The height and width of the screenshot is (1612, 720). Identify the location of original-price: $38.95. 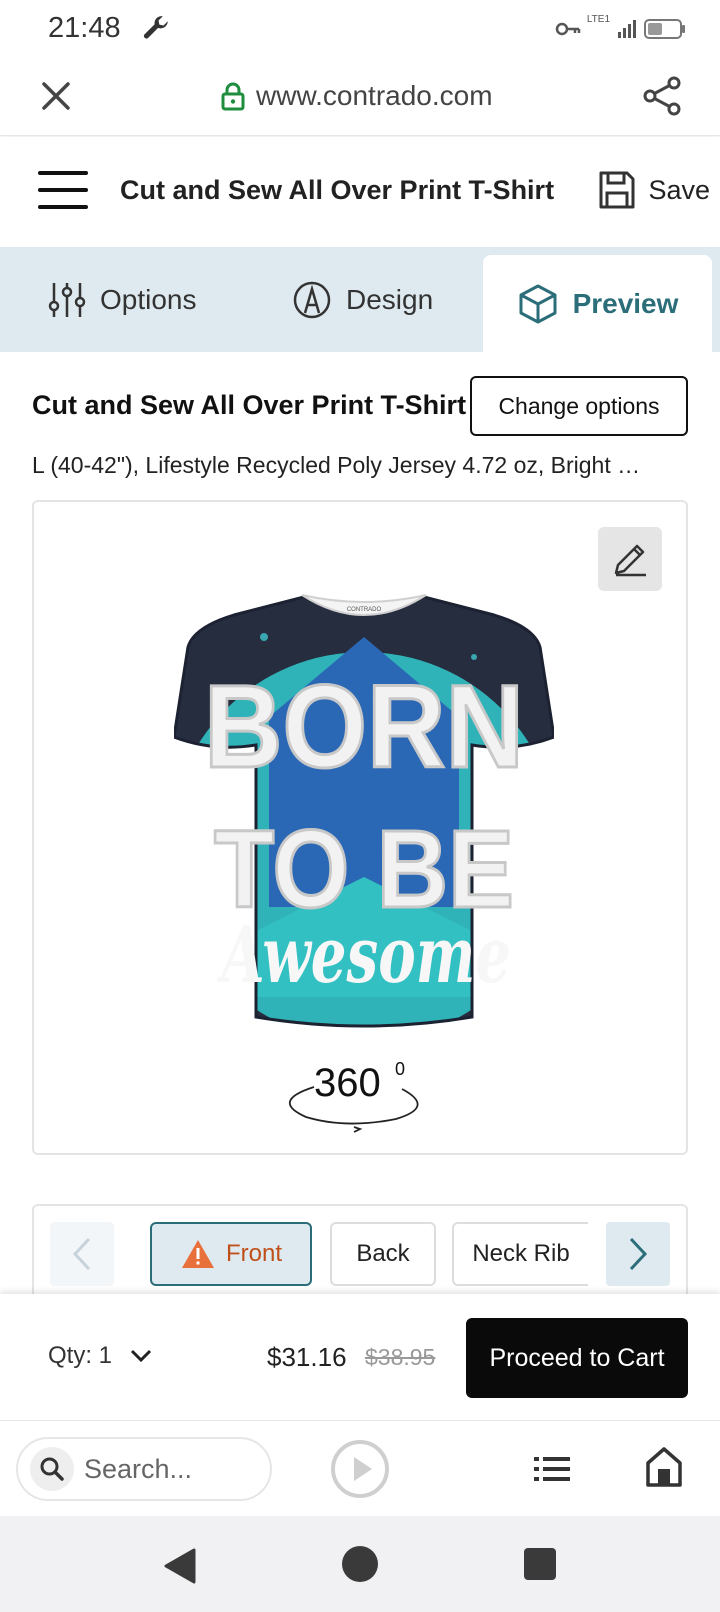
(400, 1357).